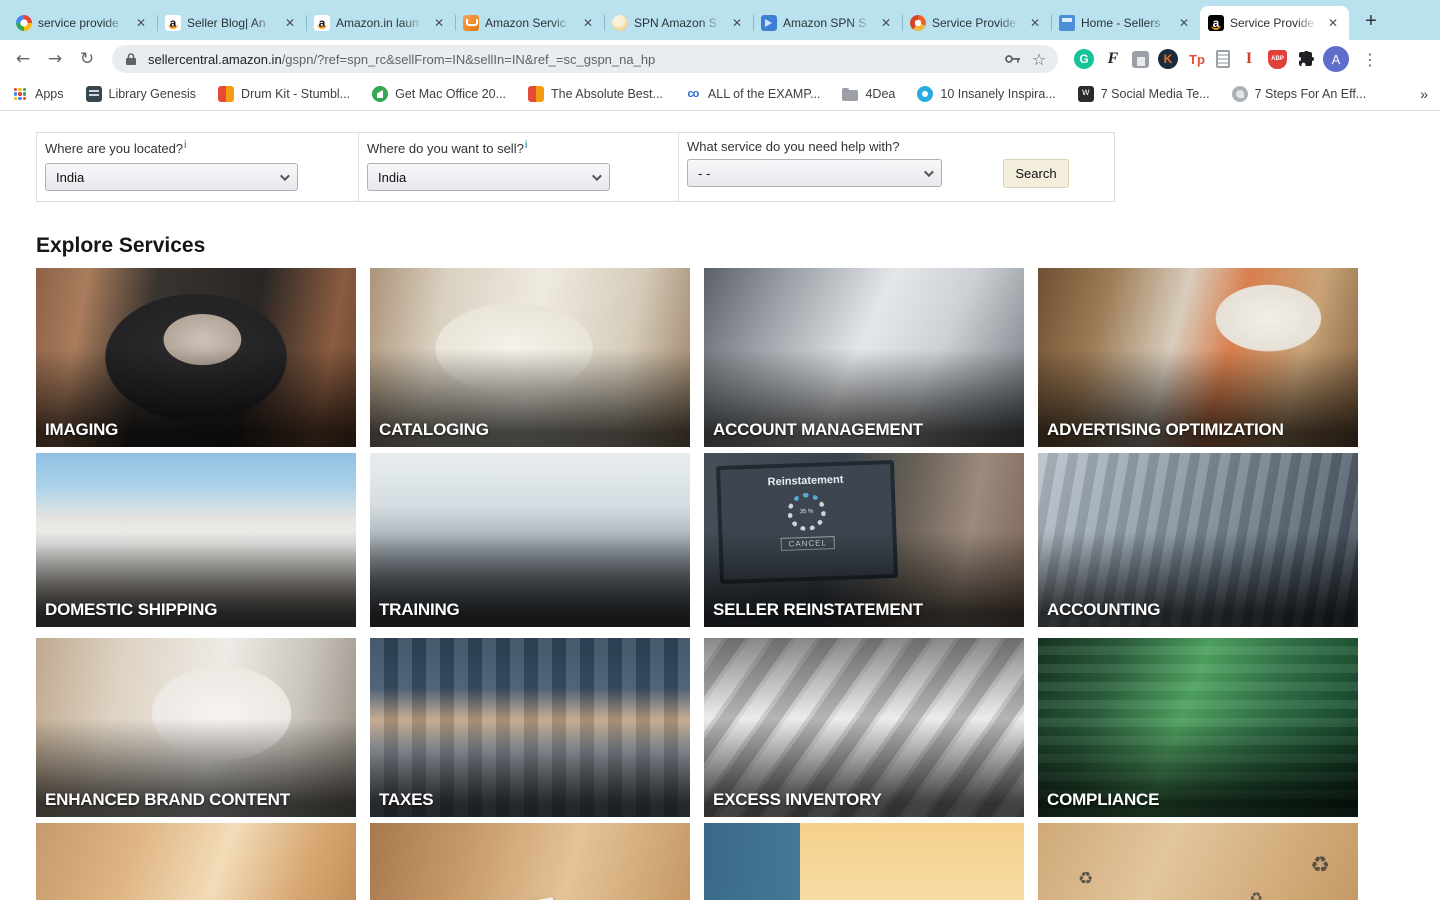 This screenshot has width=1440, height=900. Describe the element at coordinates (1305, 59) in the screenshot. I see `puzzle-extension-icon` at that location.